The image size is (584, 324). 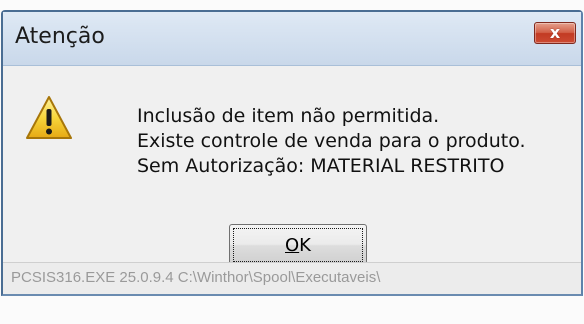 I want to click on window-title: Atenção, so click(x=60, y=36).